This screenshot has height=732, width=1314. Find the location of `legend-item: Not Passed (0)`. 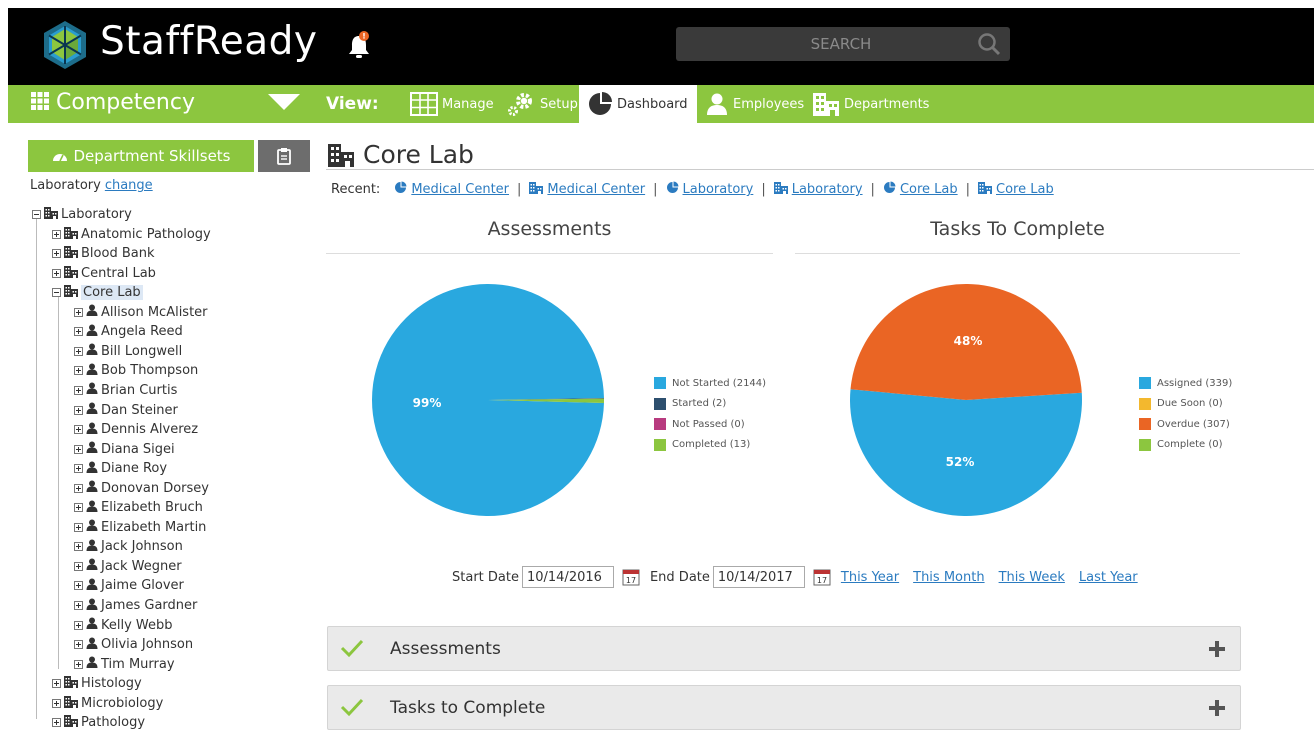

legend-item: Not Passed (0) is located at coordinates (710, 424).